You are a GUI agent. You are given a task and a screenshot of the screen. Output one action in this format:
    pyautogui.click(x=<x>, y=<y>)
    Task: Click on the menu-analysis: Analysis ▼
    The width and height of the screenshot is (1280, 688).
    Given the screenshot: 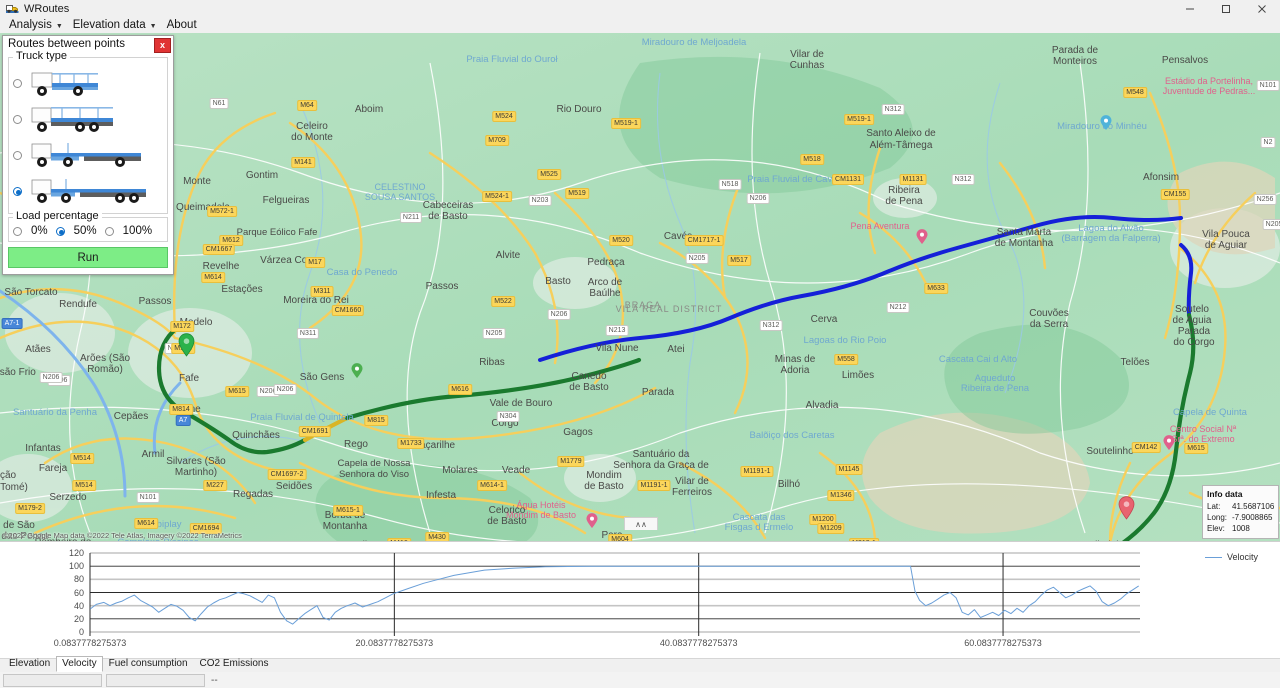 What is the action you would take?
    pyautogui.click(x=36, y=25)
    